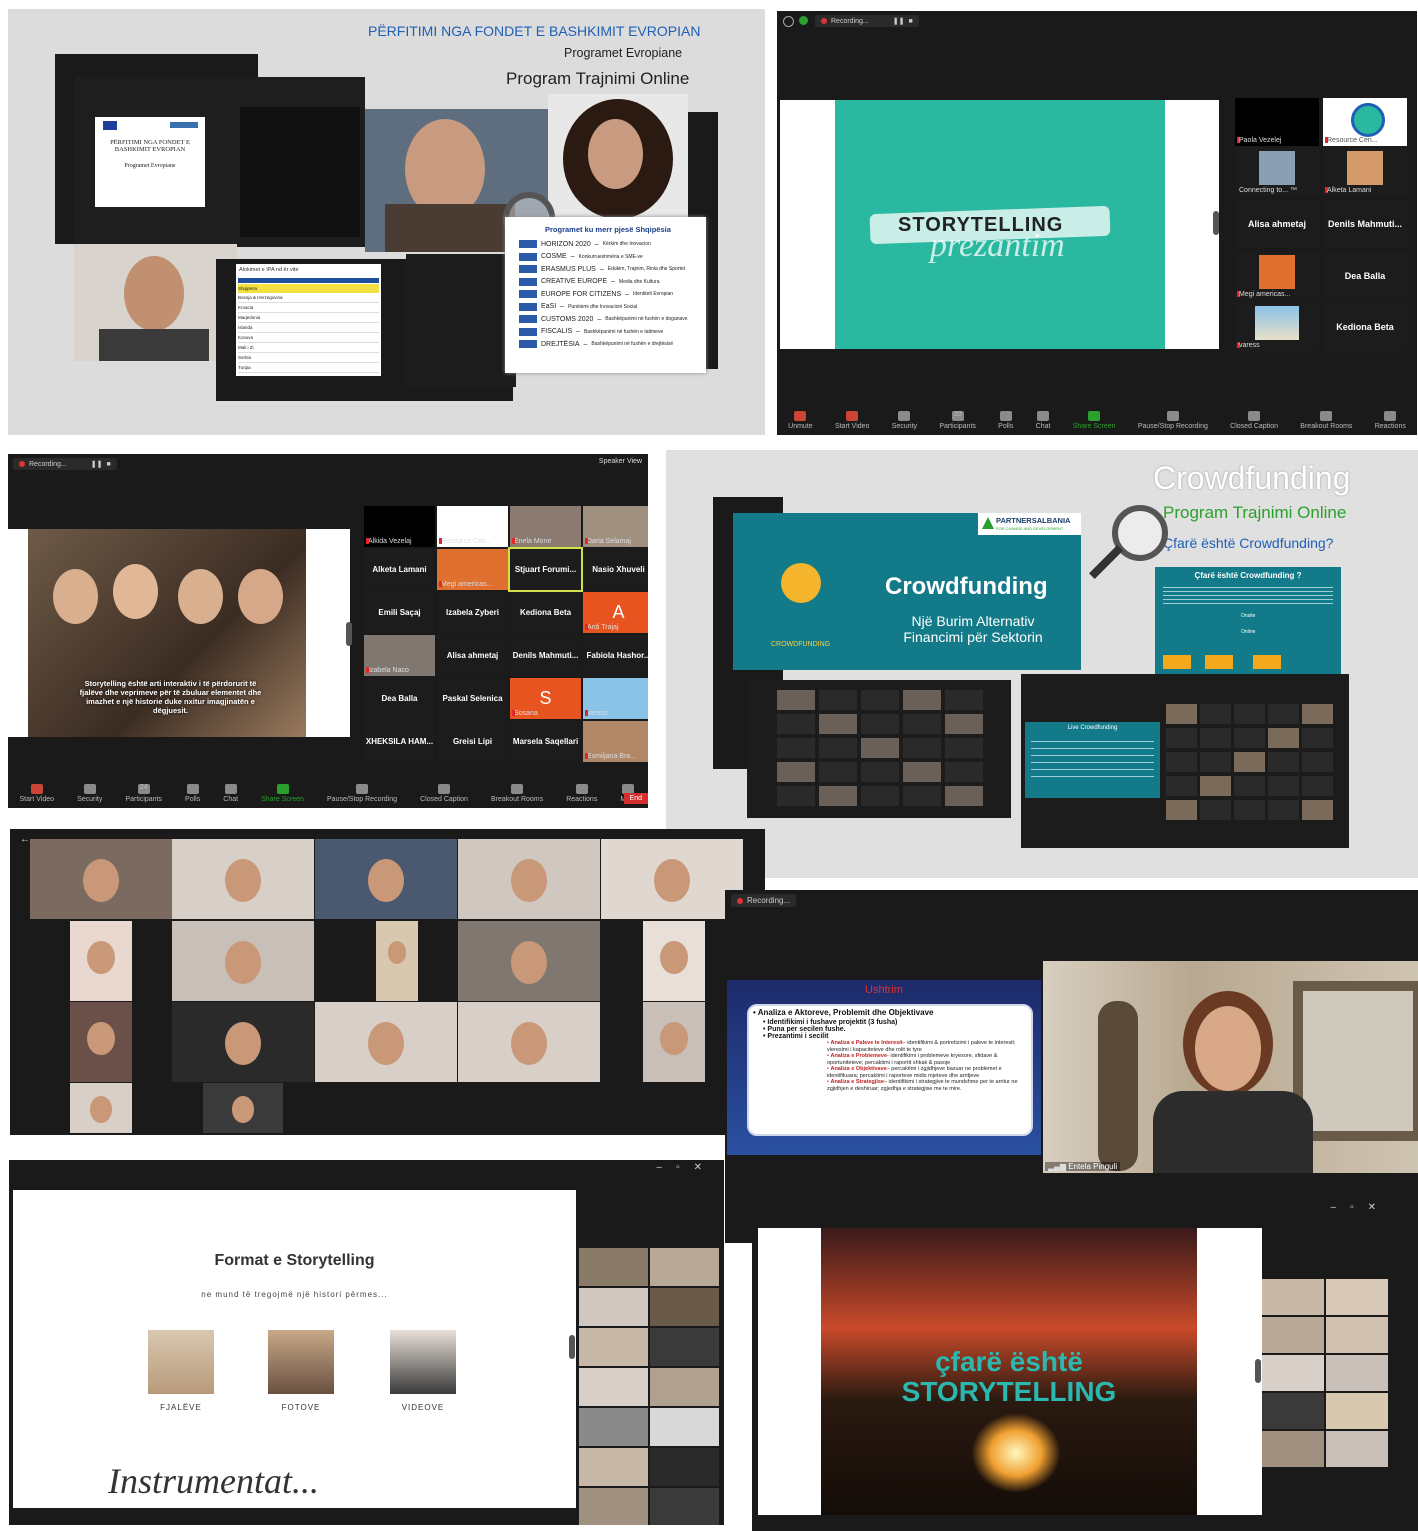  What do you see at coordinates (1254, 420) in the screenshot?
I see `toolbar-closed-caption: Closed Caption` at bounding box center [1254, 420].